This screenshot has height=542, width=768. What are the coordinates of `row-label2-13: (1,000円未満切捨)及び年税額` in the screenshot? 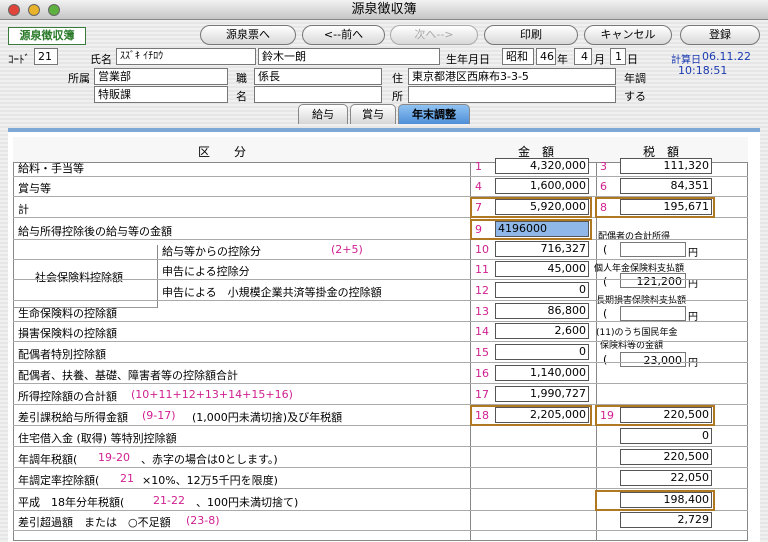 It's located at (267, 417).